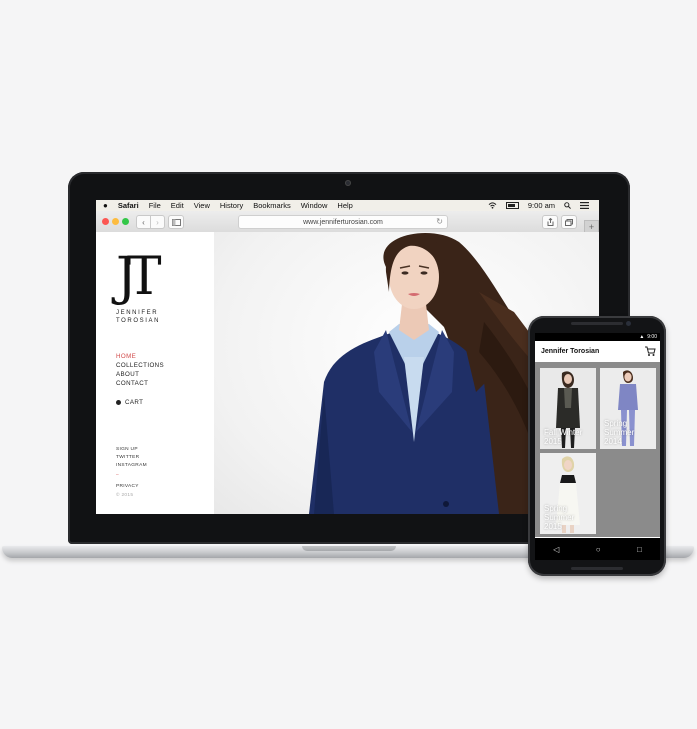 The image size is (697, 729). Describe the element at coordinates (344, 205) in the screenshot. I see `menu-help: Help` at that location.